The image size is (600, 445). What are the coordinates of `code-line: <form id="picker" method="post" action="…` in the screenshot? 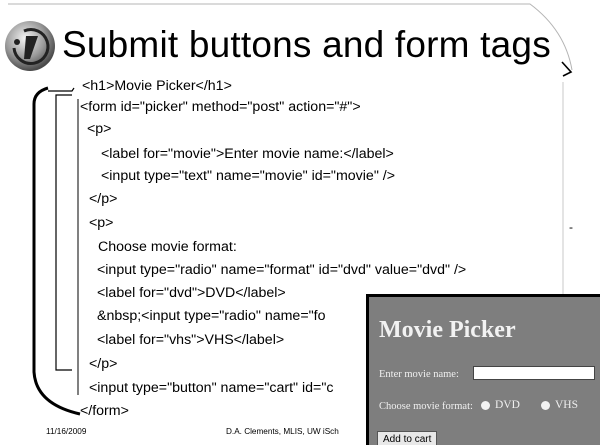 It's located at (220, 107).